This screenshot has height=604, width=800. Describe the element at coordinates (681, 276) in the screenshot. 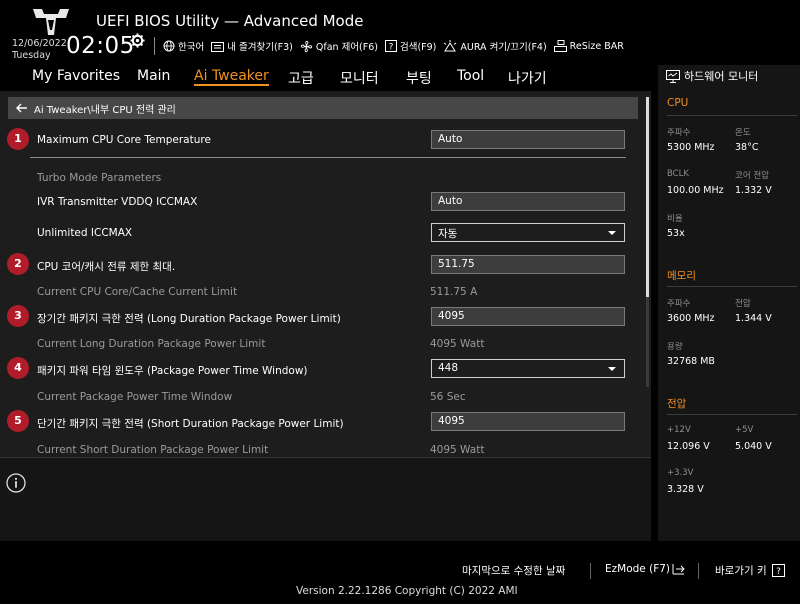

I see `memory-section-title: 메모리` at that location.